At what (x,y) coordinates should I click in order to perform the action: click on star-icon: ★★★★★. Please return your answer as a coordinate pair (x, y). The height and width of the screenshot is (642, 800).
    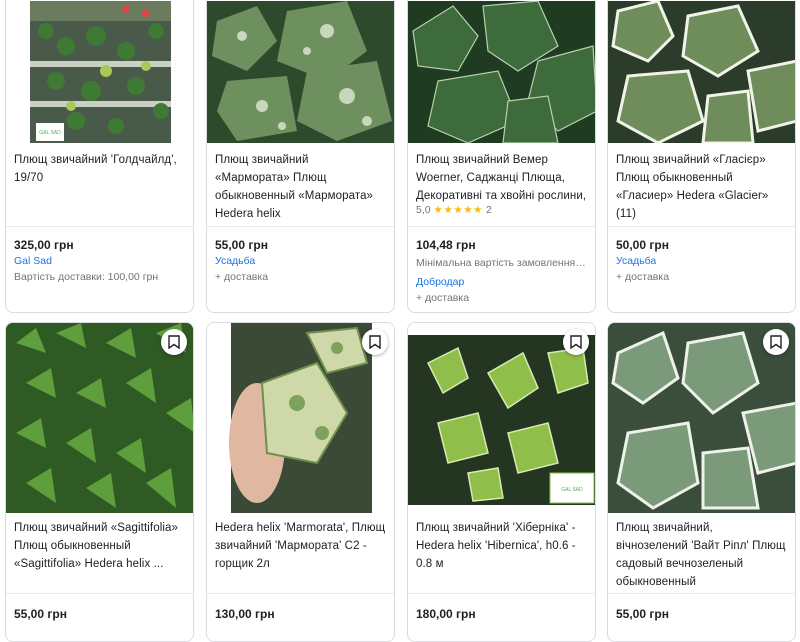
    Looking at the image, I should click on (458, 210).